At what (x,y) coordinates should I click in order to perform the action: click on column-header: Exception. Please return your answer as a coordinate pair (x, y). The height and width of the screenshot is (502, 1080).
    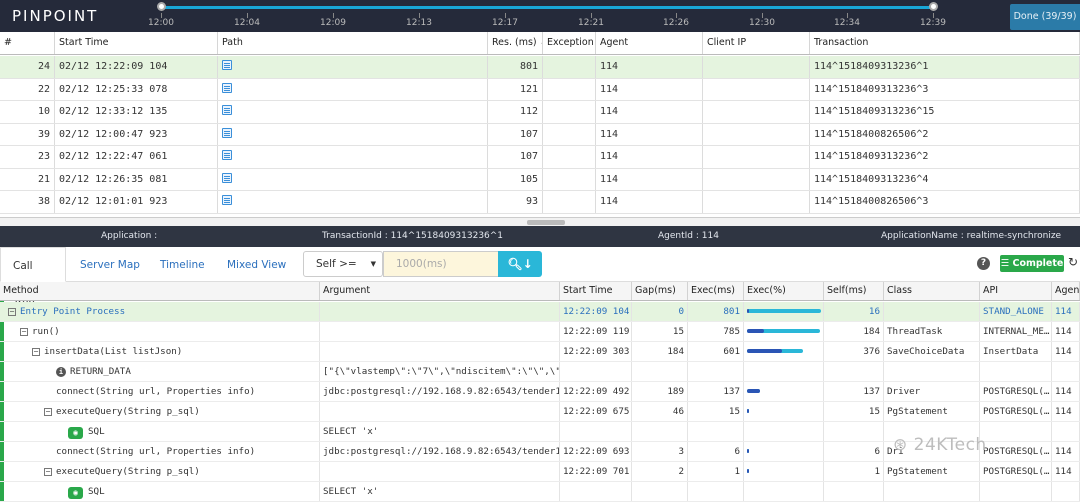
    Looking at the image, I should click on (569, 43).